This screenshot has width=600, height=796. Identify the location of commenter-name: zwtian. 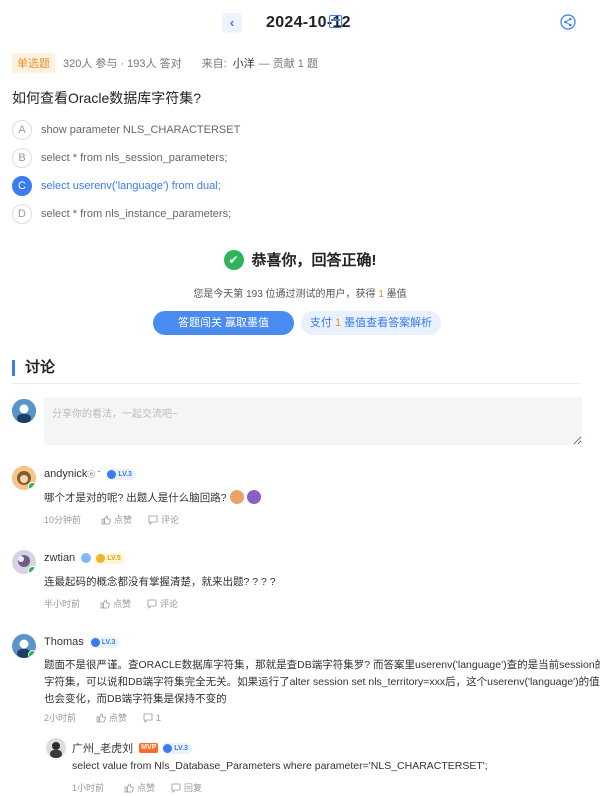
(59, 558).